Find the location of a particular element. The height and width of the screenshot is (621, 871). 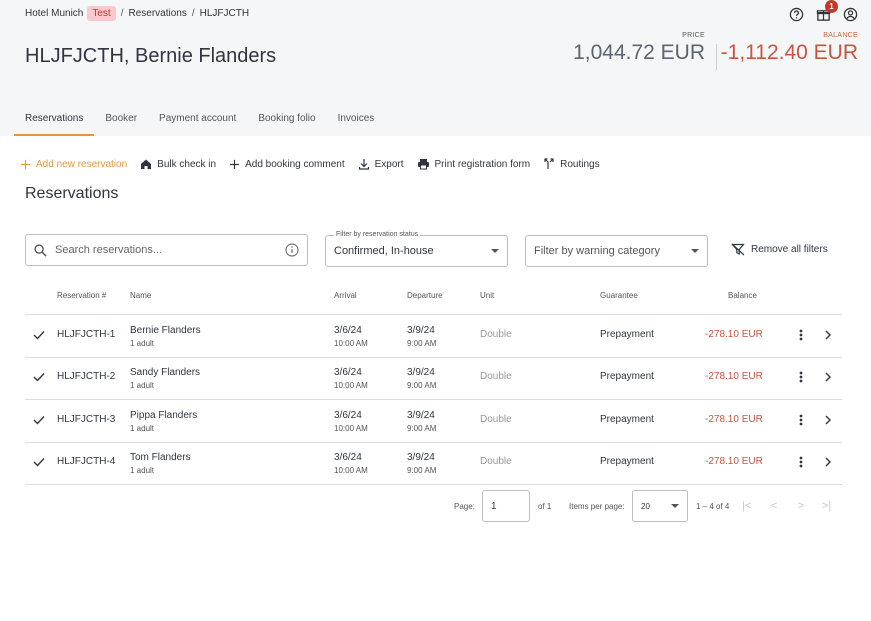

page-title: HLJFJCTH, Bernie Flanders is located at coordinates (151, 56).